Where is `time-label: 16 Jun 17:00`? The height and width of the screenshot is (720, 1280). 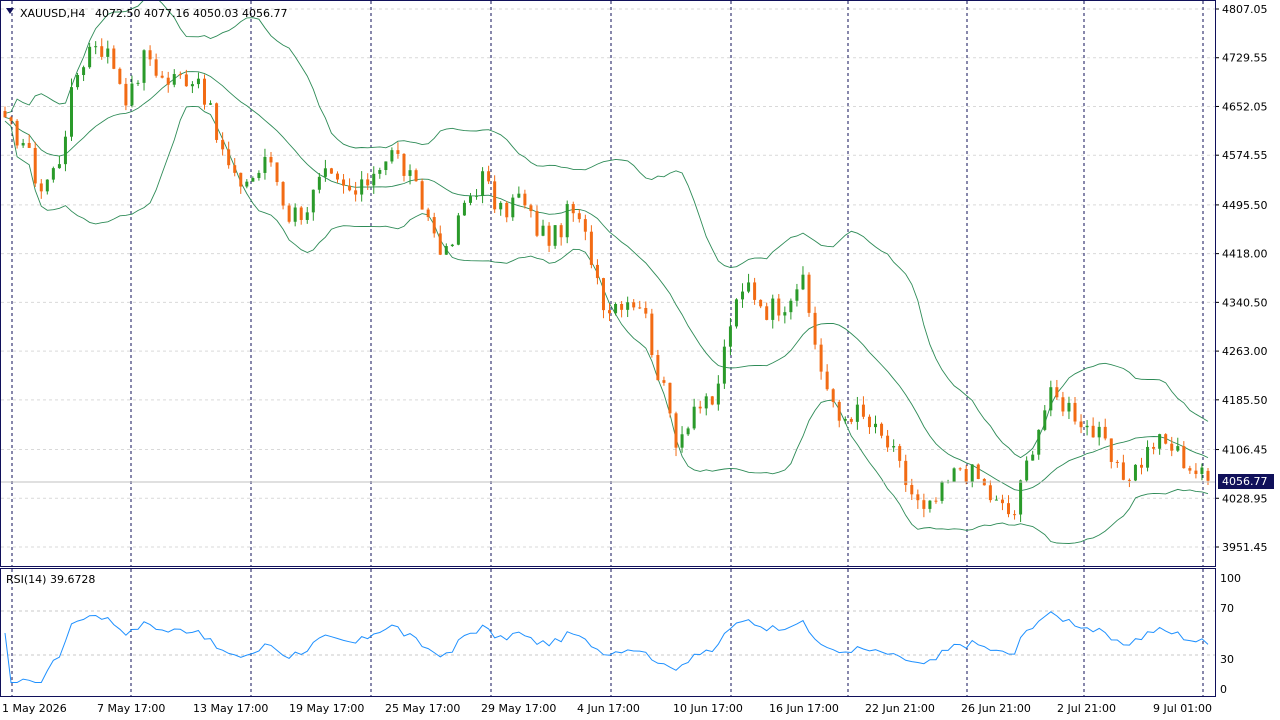 time-label: 16 Jun 17:00 is located at coordinates (804, 708).